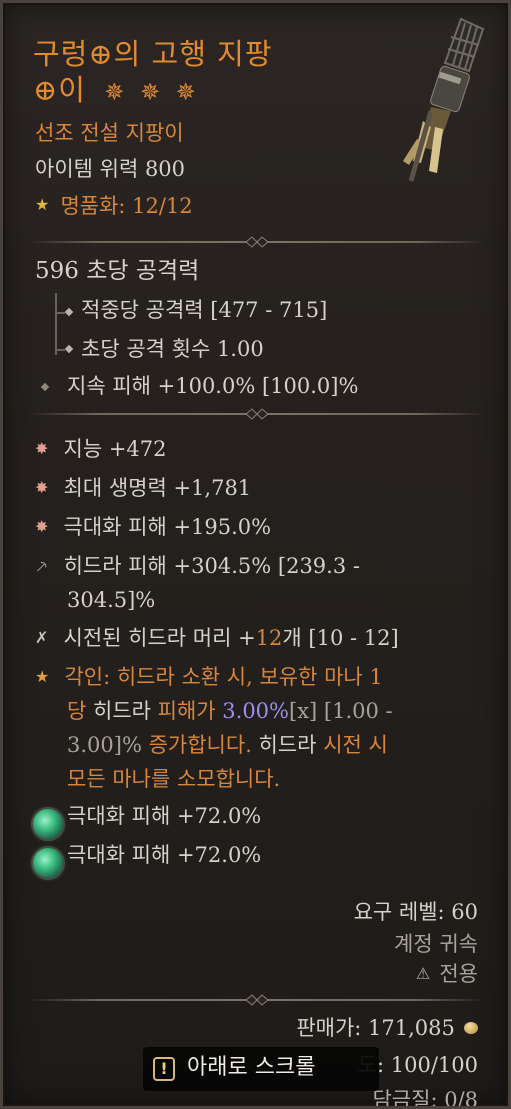  What do you see at coordinates (164, 1069) in the screenshot?
I see `exclamation-icon: !` at bounding box center [164, 1069].